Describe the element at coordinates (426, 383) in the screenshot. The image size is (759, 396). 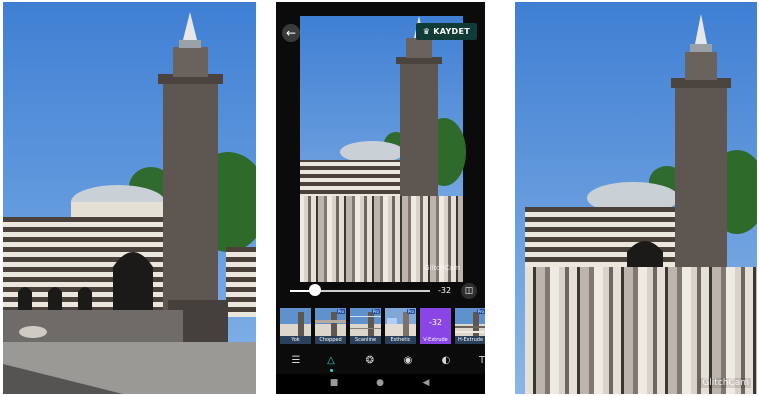
I see `back-nav-icon: ◀` at that location.